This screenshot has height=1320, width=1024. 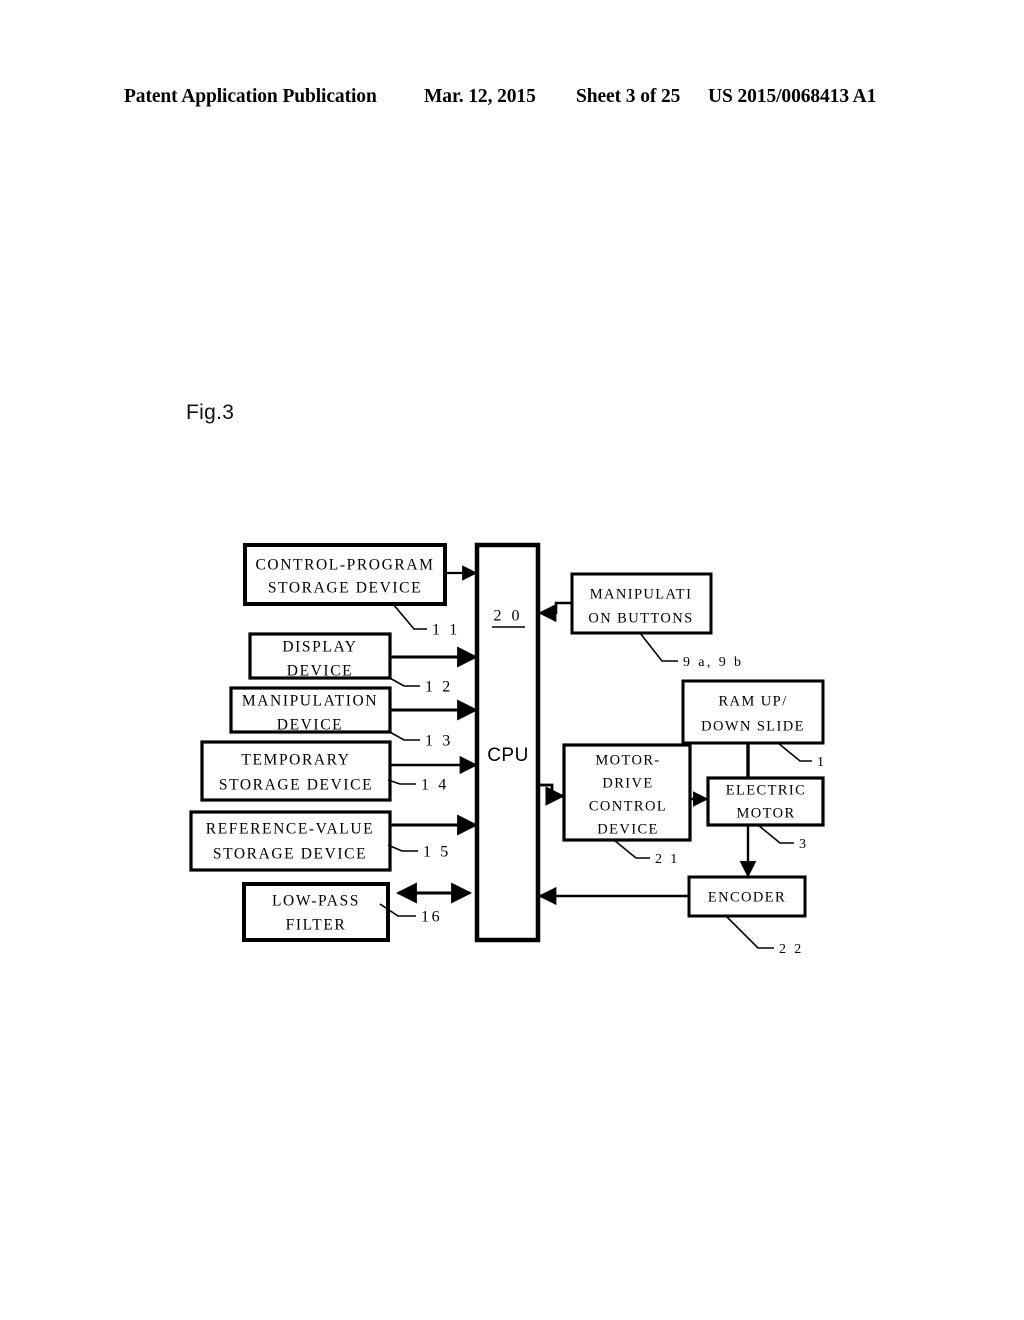 What do you see at coordinates (766, 790) in the screenshot?
I see `electric-motor-label-line1: ELECTRIC` at bounding box center [766, 790].